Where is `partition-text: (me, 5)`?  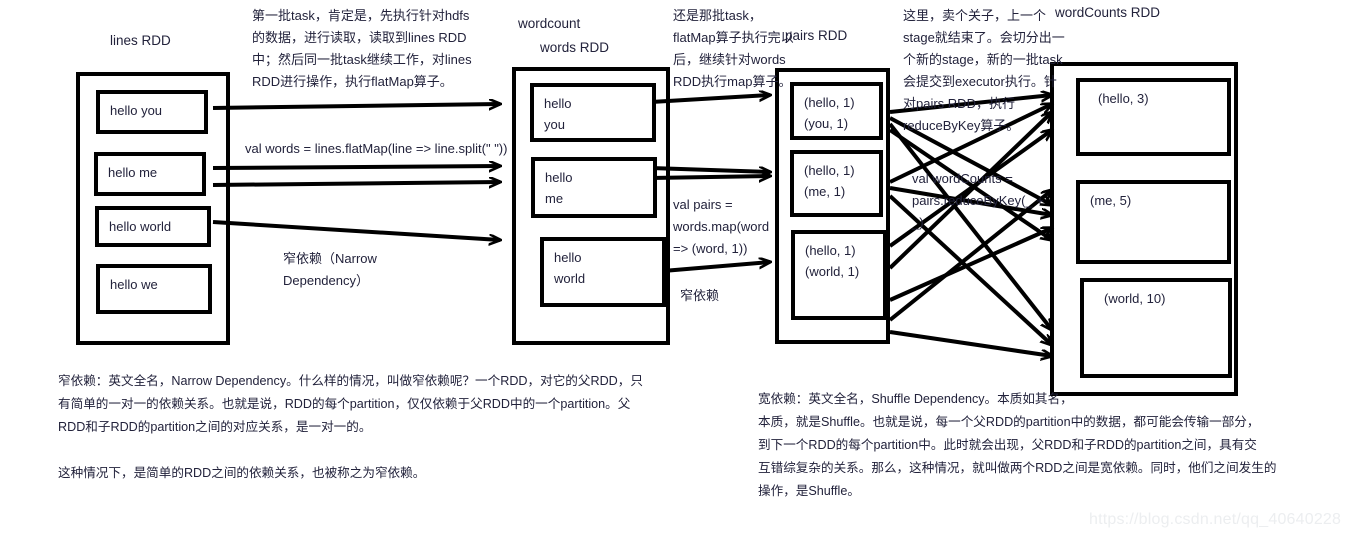
partition-text: (me, 5) is located at coordinates (1111, 200).